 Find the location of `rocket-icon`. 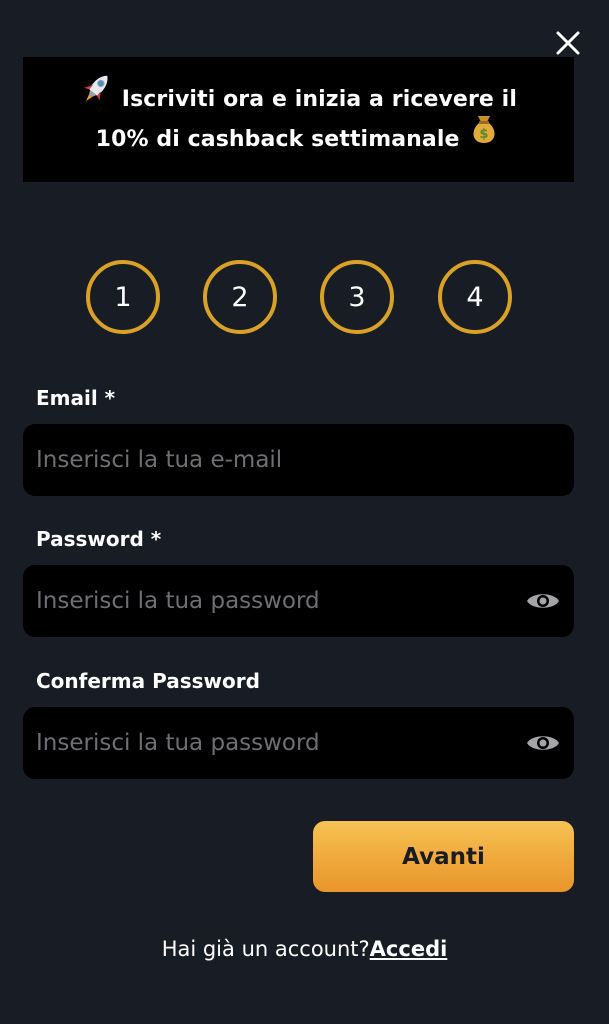

rocket-icon is located at coordinates (97, 95).